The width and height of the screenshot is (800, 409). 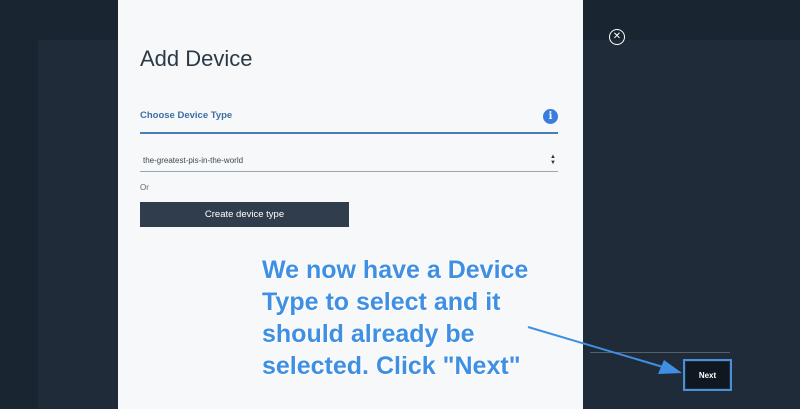 I want to click on annotation-arrow-icon, so click(x=604, y=350).